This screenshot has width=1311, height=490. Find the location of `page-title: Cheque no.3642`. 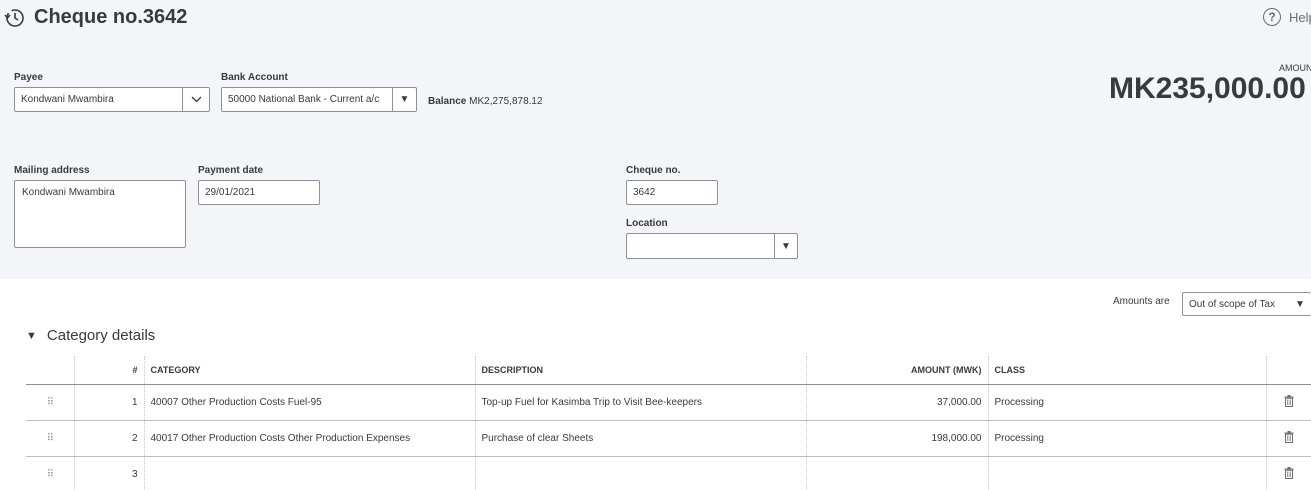

page-title: Cheque no.3642 is located at coordinates (111, 17).